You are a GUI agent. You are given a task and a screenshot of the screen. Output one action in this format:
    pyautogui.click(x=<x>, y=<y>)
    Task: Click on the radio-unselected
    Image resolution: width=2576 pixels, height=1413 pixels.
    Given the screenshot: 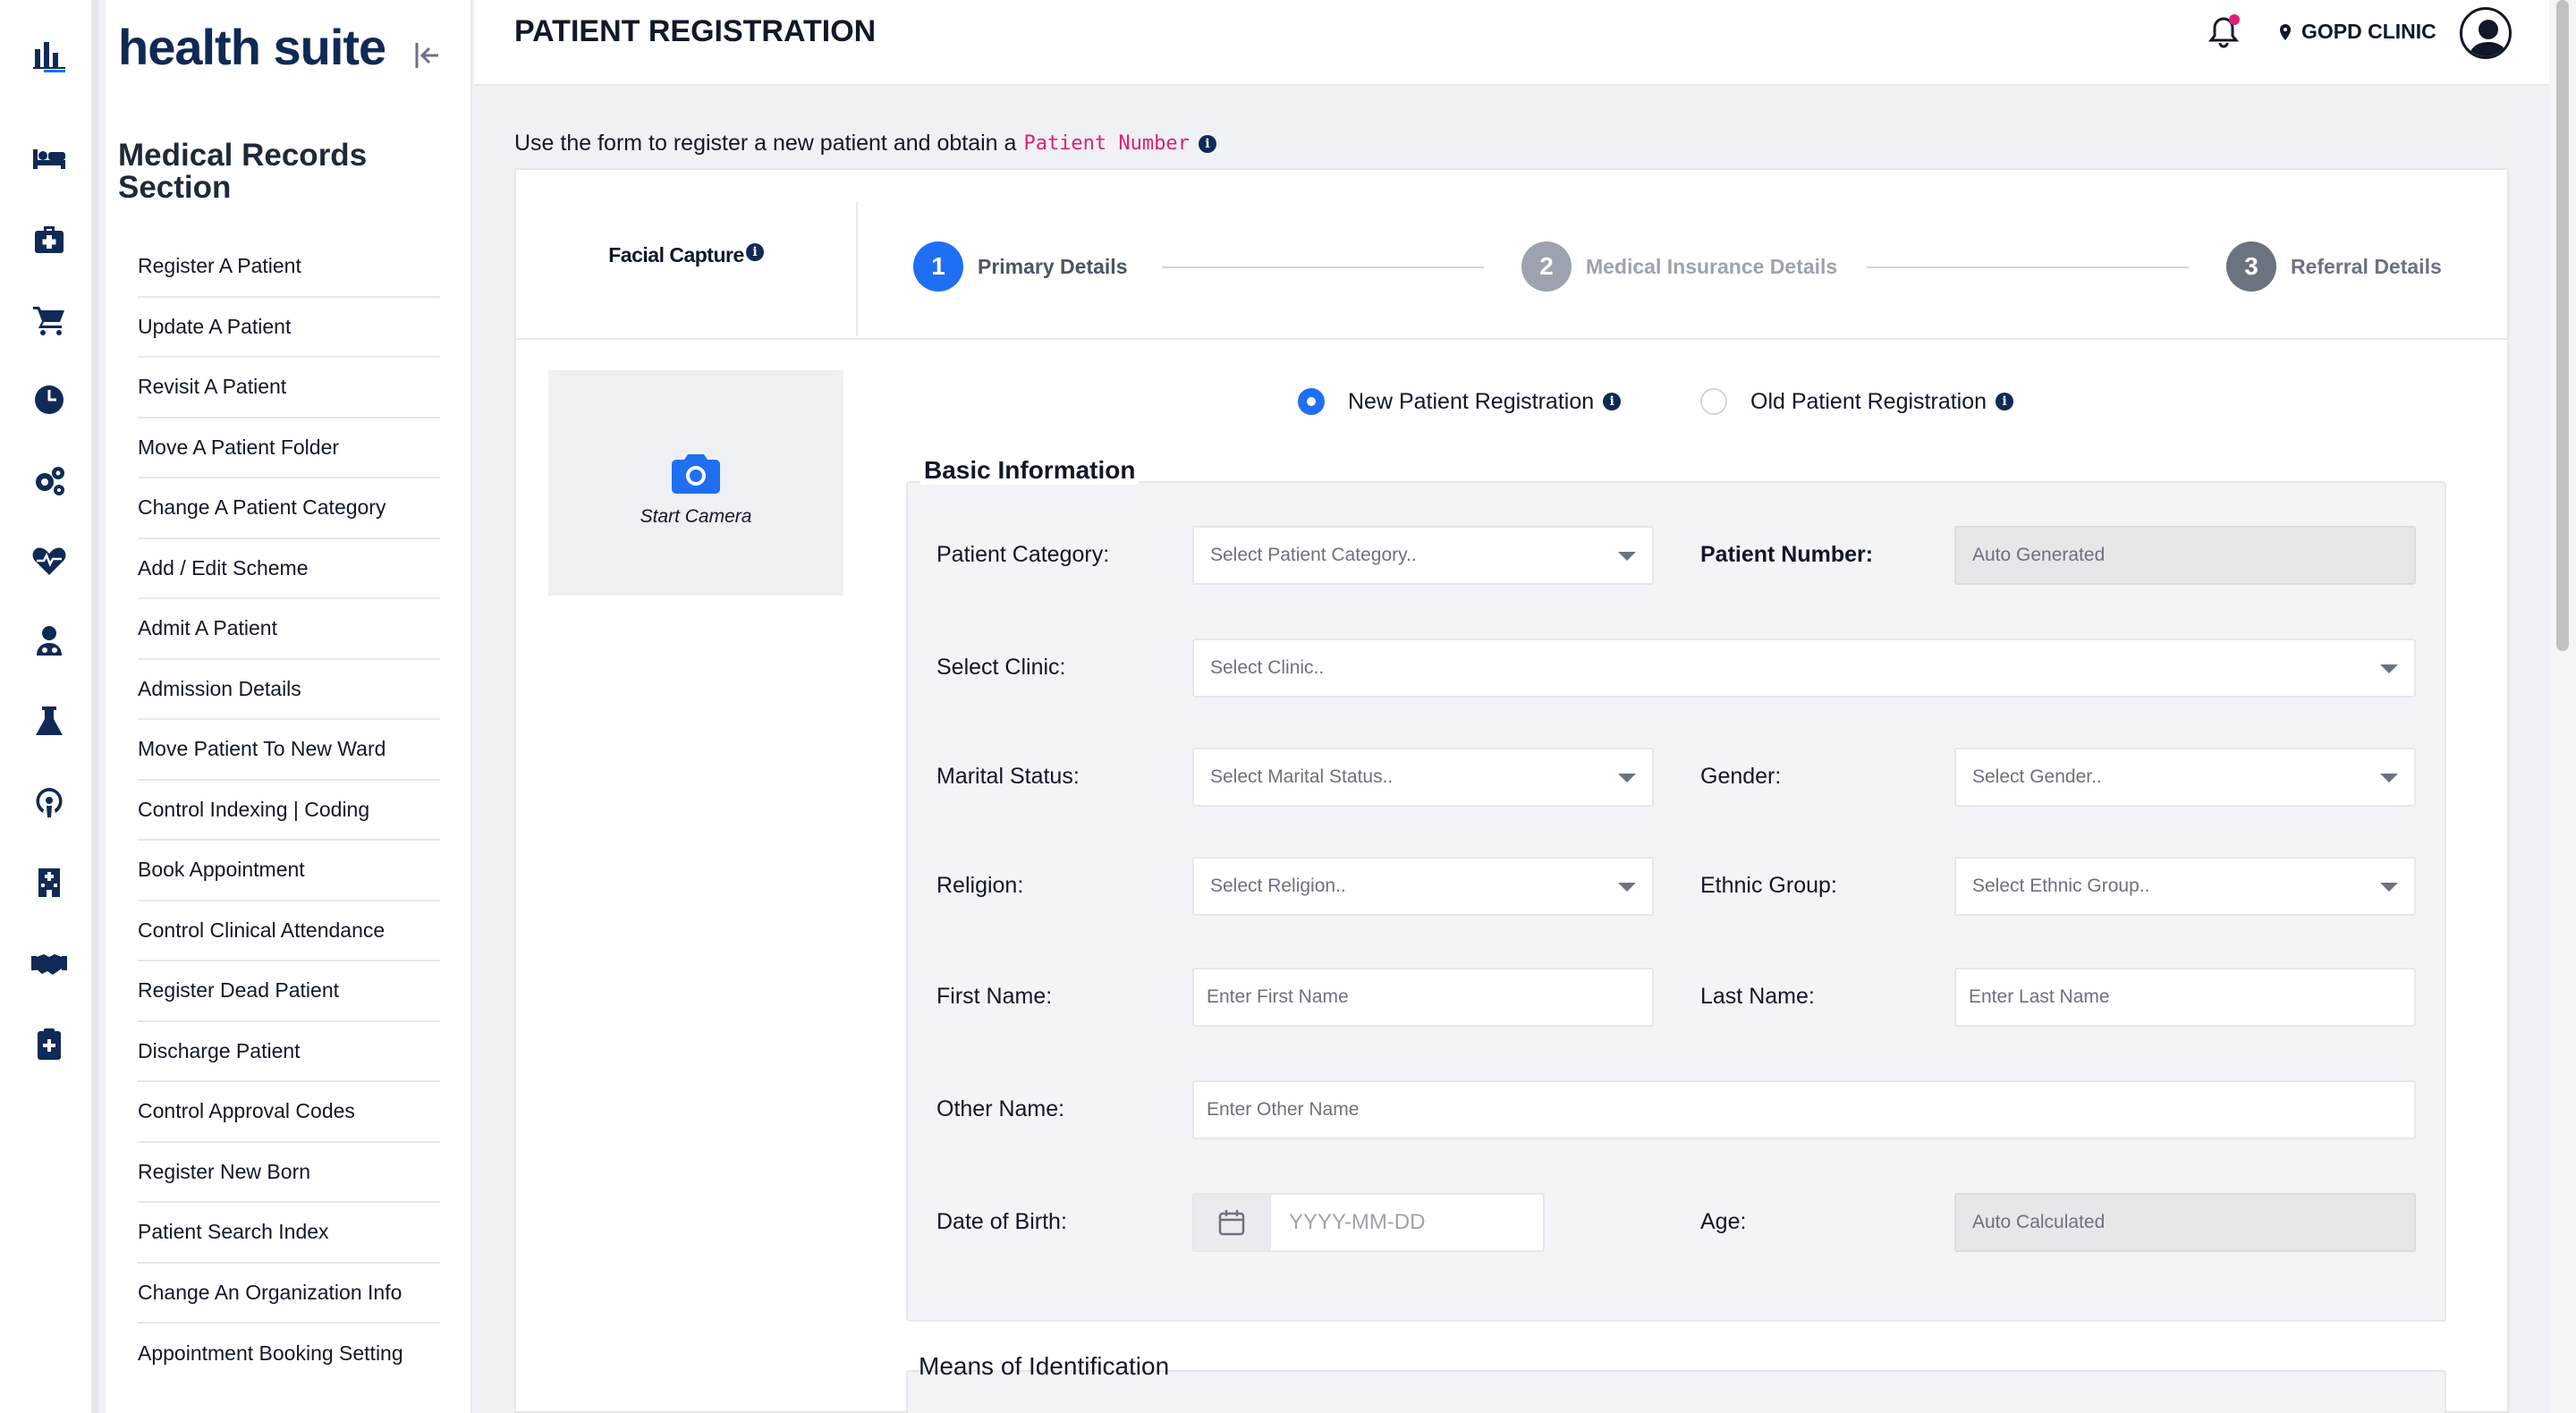 What is the action you would take?
    pyautogui.click(x=1713, y=401)
    